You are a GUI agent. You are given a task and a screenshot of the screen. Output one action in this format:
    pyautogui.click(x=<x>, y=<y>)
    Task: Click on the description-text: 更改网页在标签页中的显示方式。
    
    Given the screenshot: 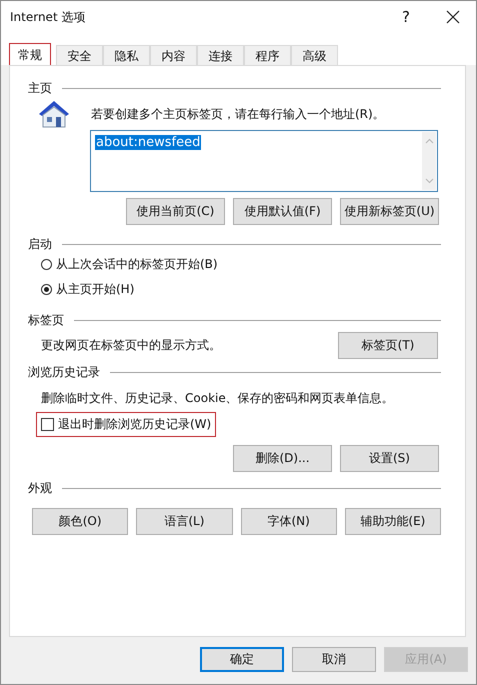 What is the action you would take?
    pyautogui.click(x=131, y=345)
    